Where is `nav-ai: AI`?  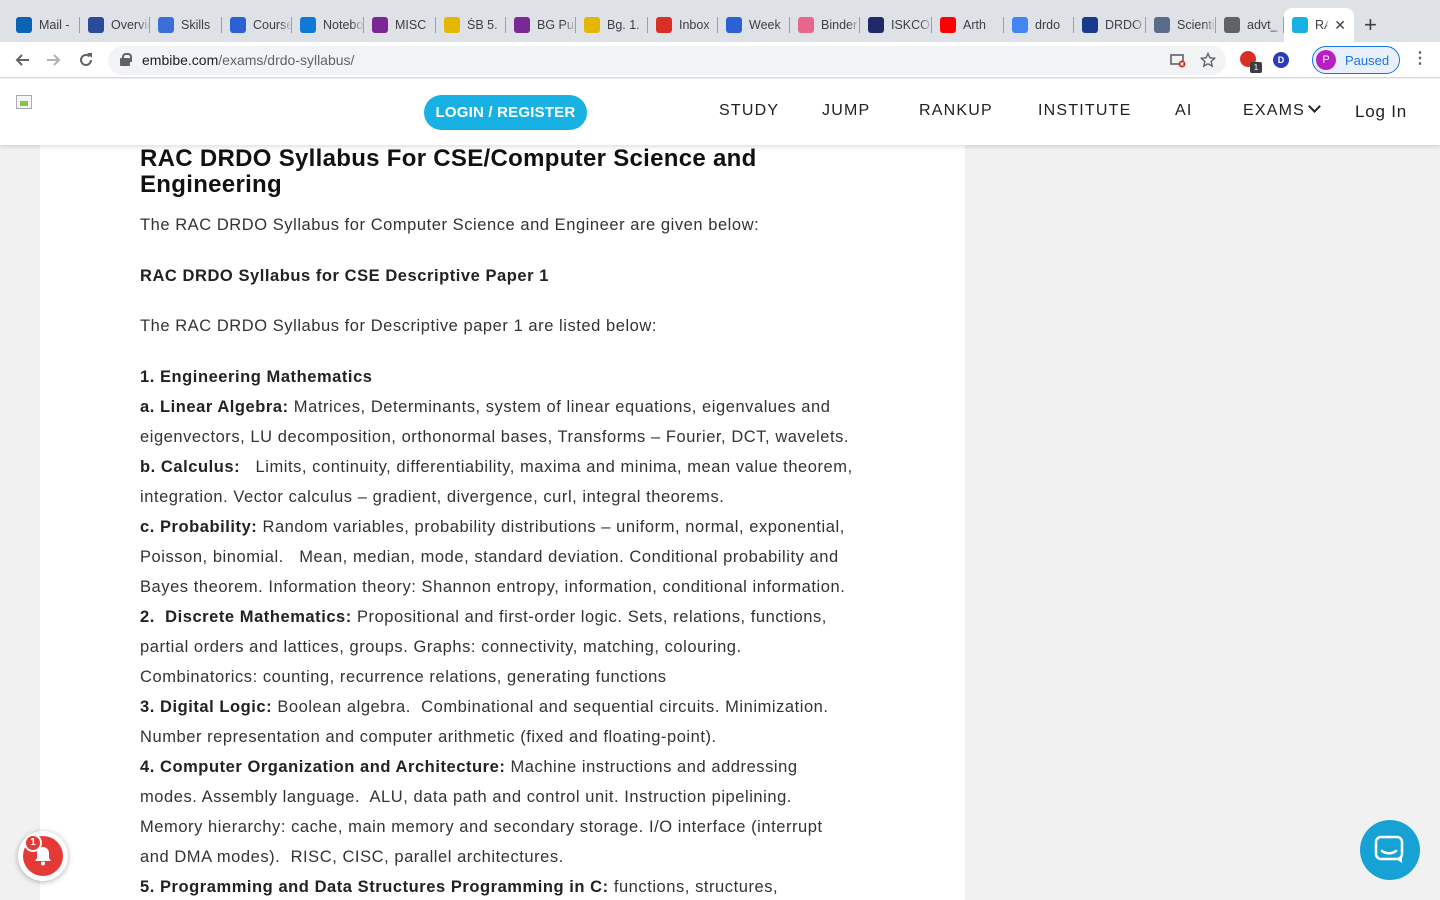
nav-ai: AI is located at coordinates (1184, 111).